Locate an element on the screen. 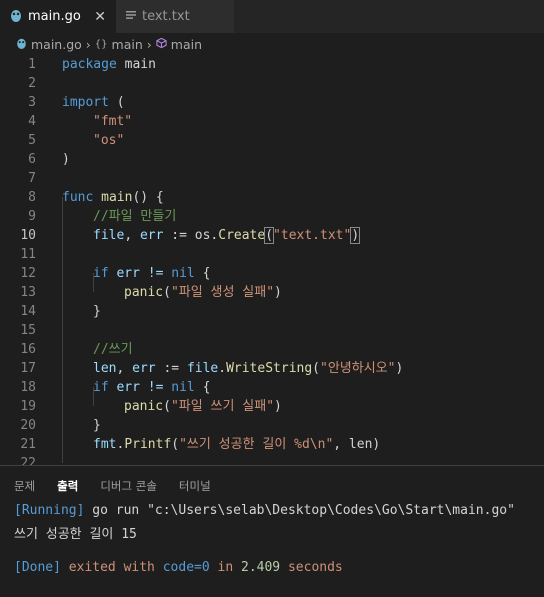 The image size is (544, 597). code-line: 7 is located at coordinates (32, 178).